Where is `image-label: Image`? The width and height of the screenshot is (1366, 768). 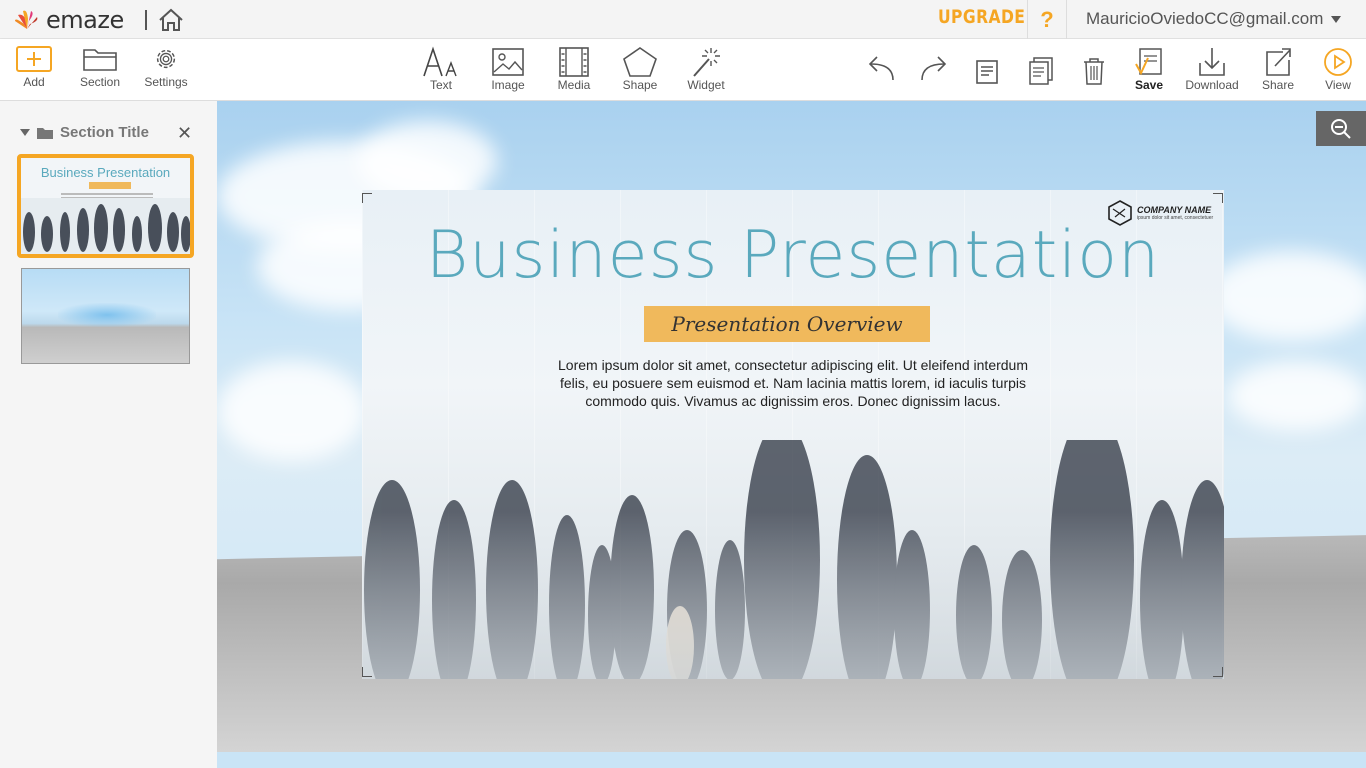 image-label: Image is located at coordinates (508, 85).